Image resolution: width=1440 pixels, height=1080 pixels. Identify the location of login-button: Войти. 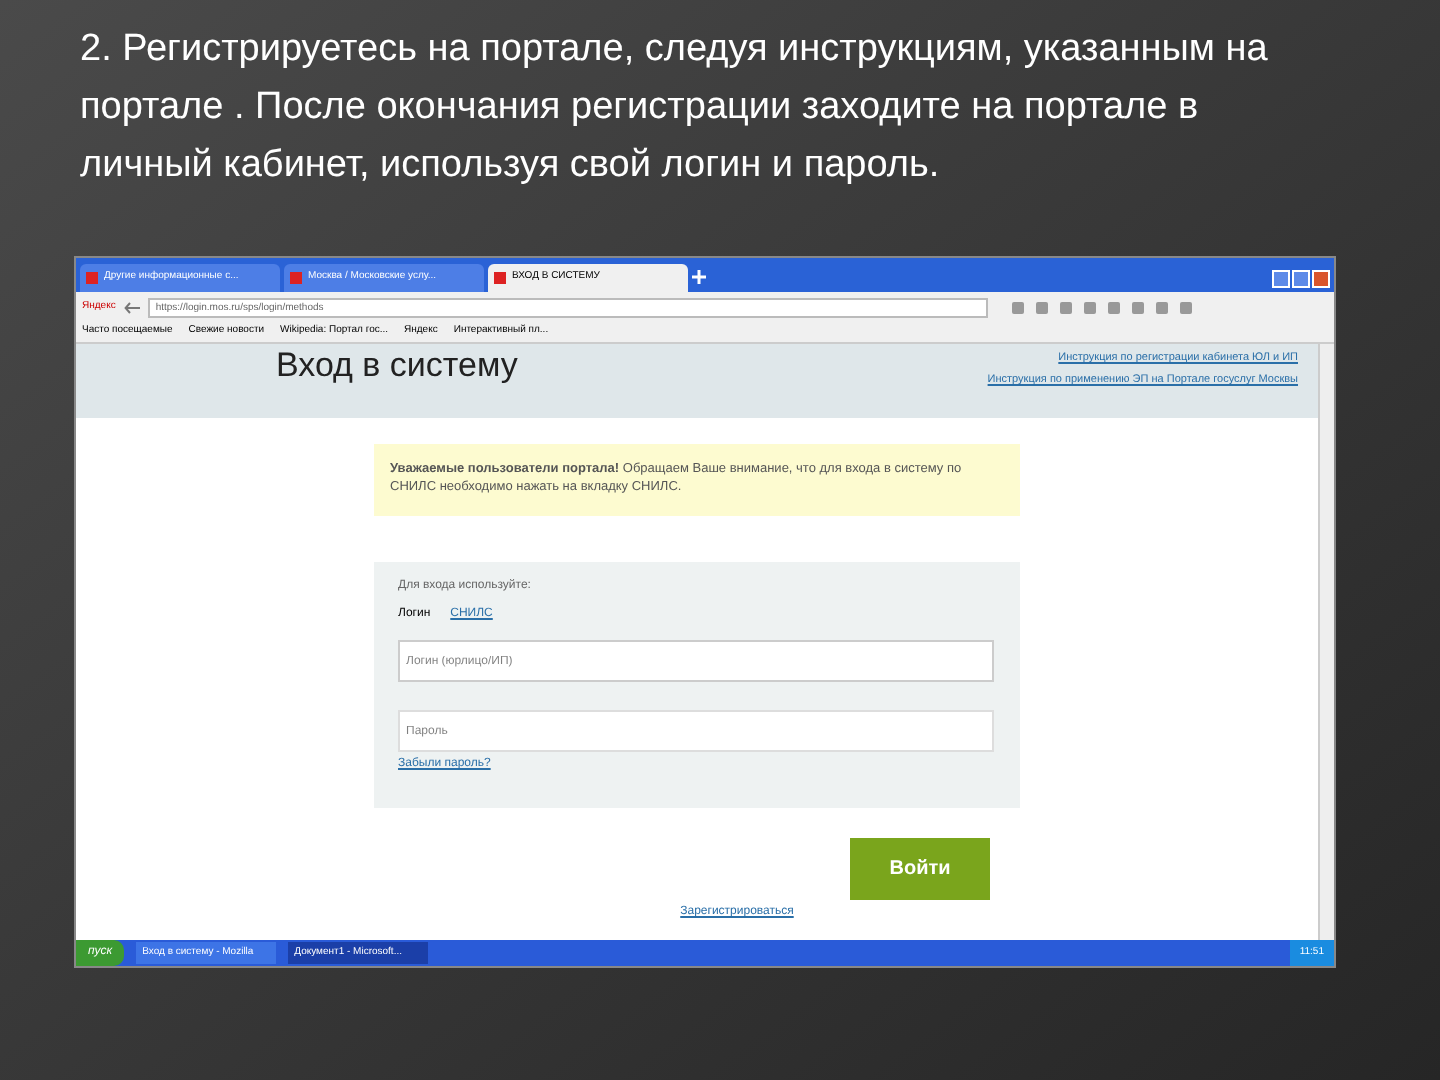
(920, 869).